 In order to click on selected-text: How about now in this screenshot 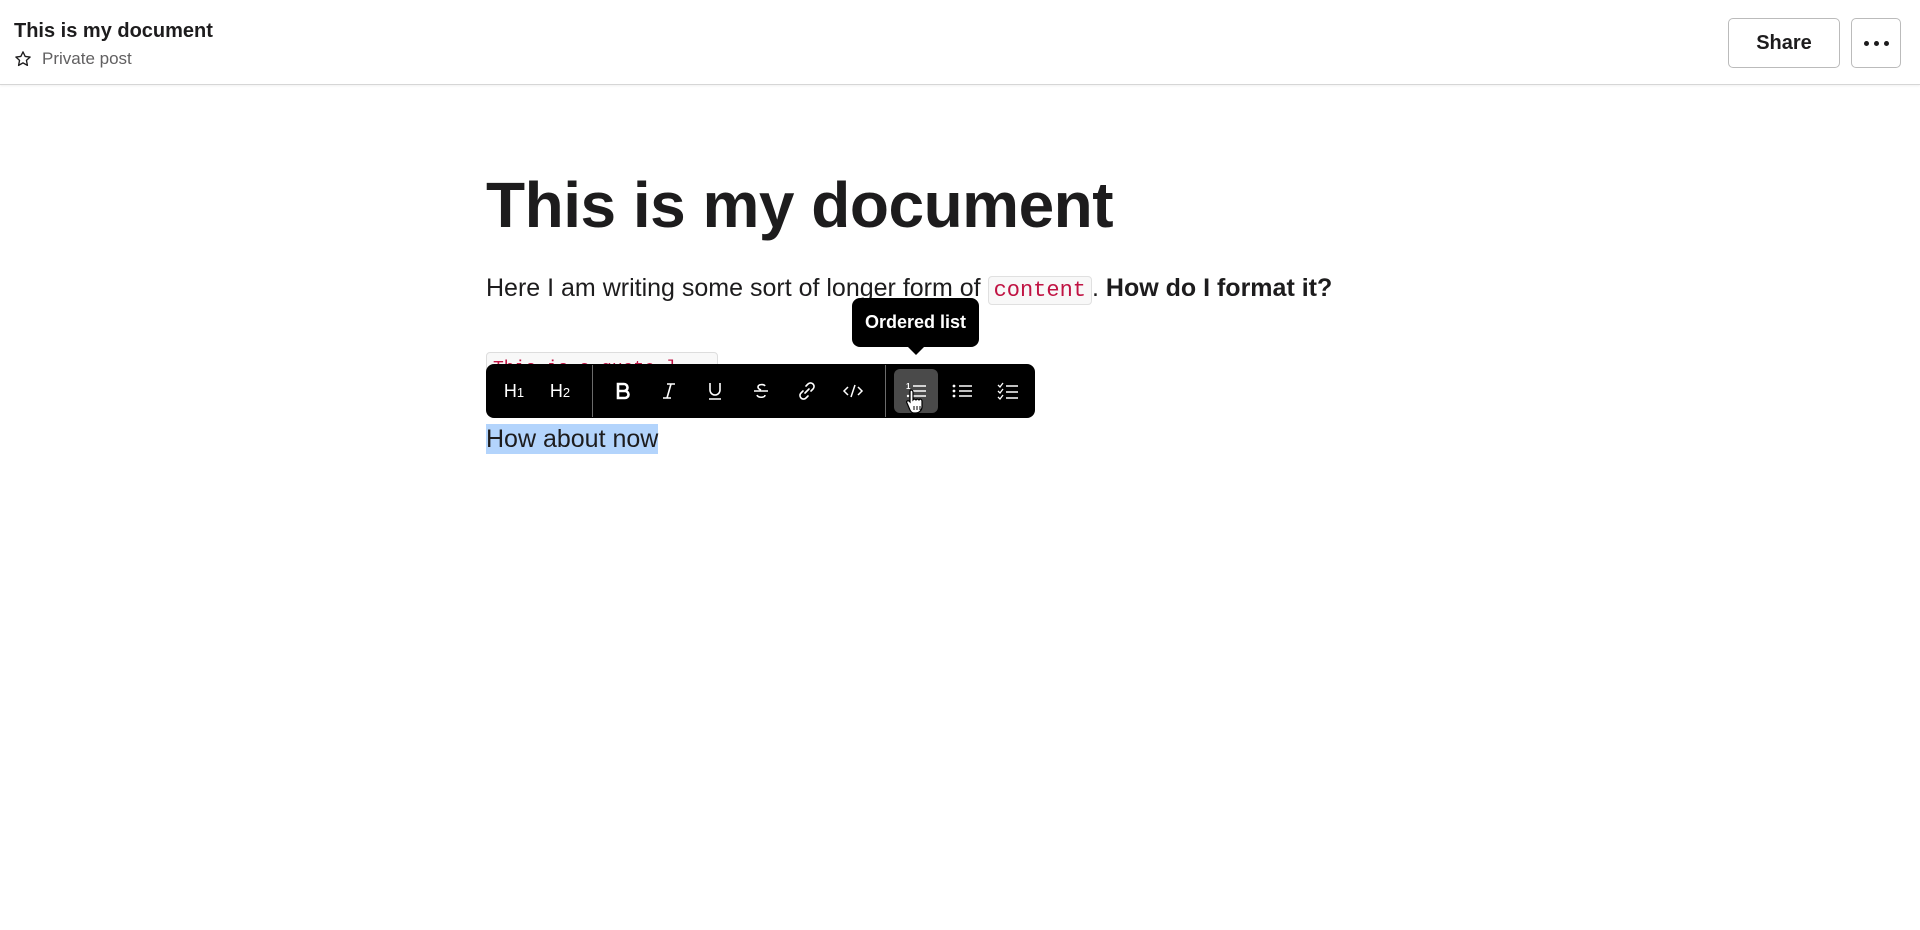, I will do `click(572, 439)`.